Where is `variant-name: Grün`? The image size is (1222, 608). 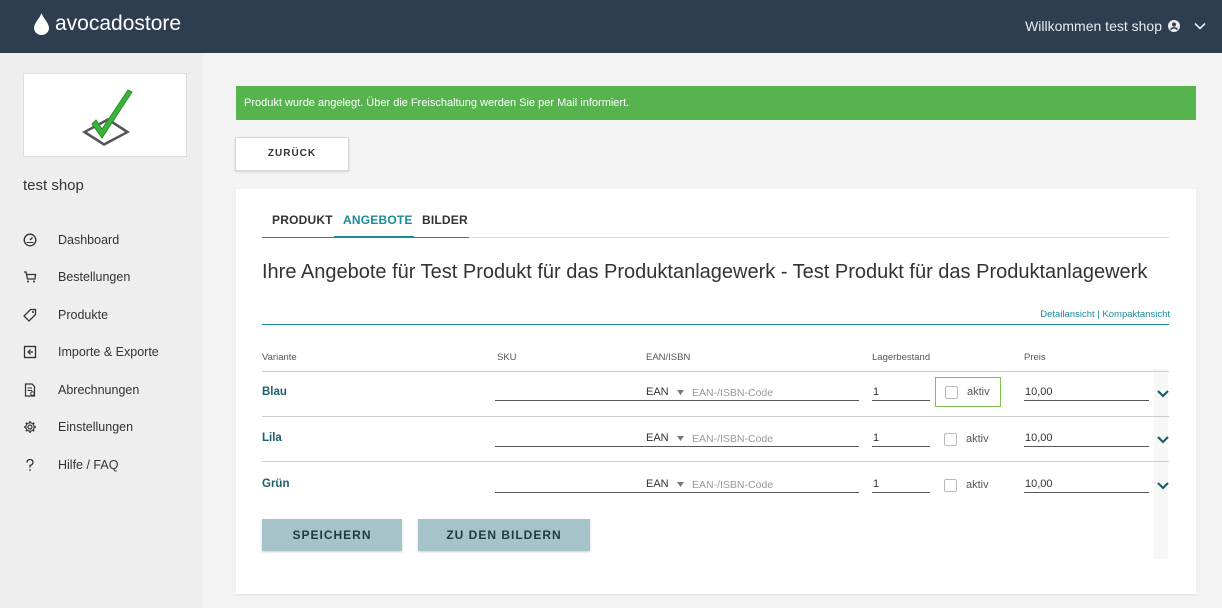 variant-name: Grün is located at coordinates (276, 484).